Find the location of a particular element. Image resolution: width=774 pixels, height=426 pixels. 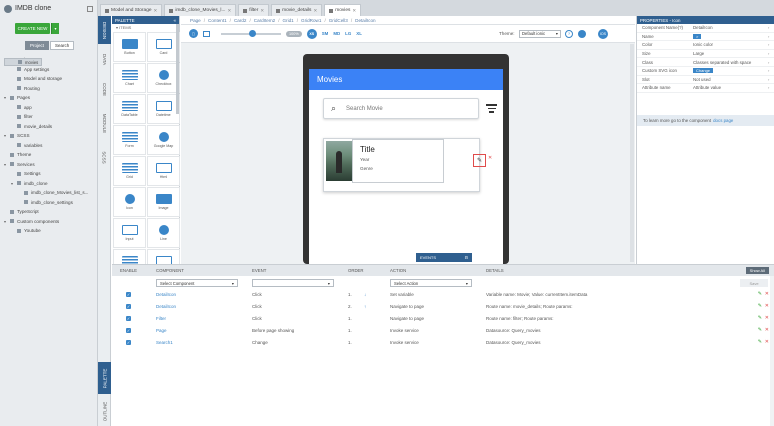

tab-2: filter ✕ is located at coordinates (254, 10).